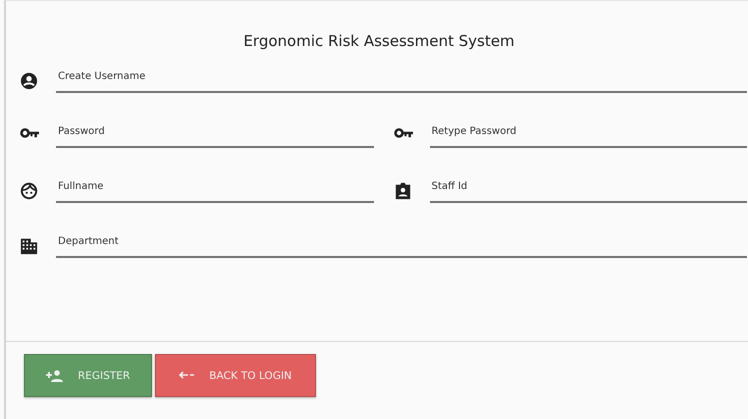 The width and height of the screenshot is (748, 419). Describe the element at coordinates (588, 137) in the screenshot. I see `input-field: Retype Password` at that location.